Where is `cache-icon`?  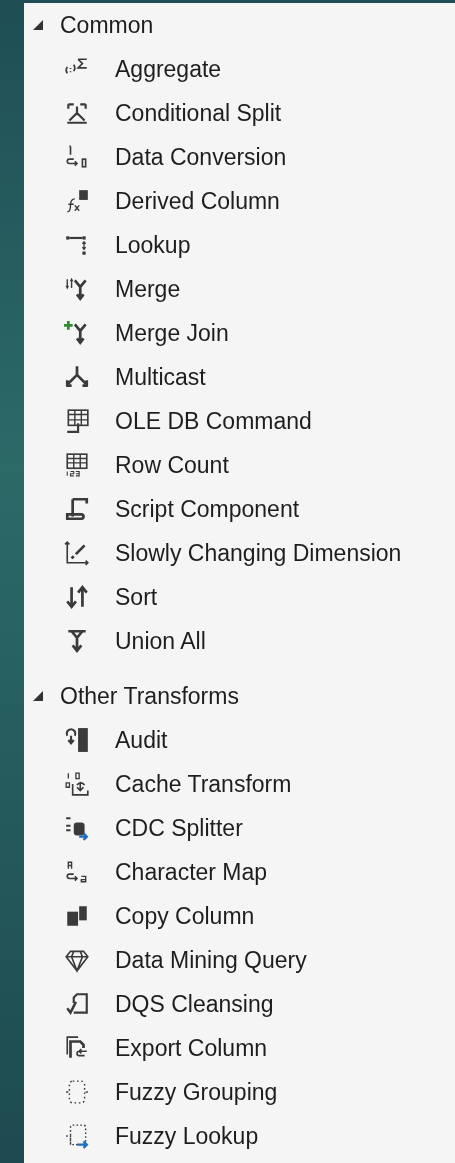
cache-icon is located at coordinates (77, 784).